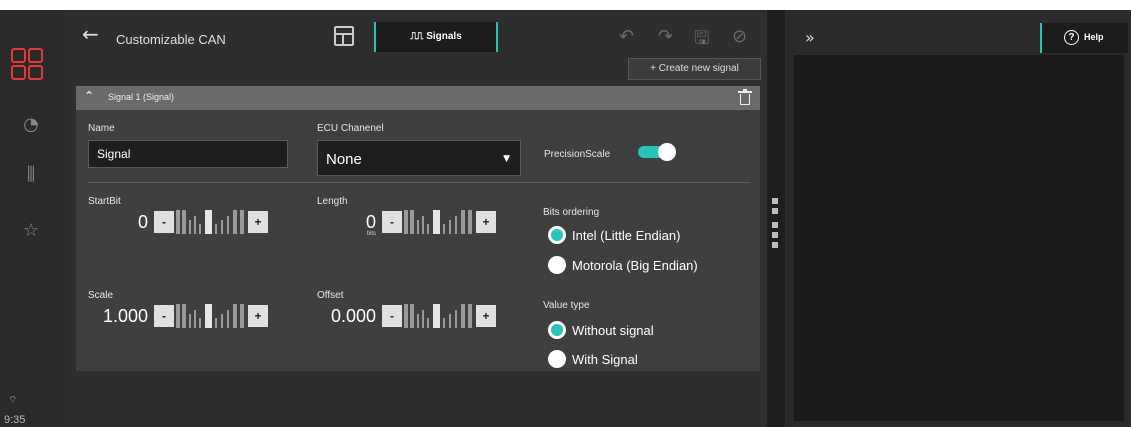 This screenshot has height=427, width=1131. I want to click on clock-time: 9:35, so click(15, 420).